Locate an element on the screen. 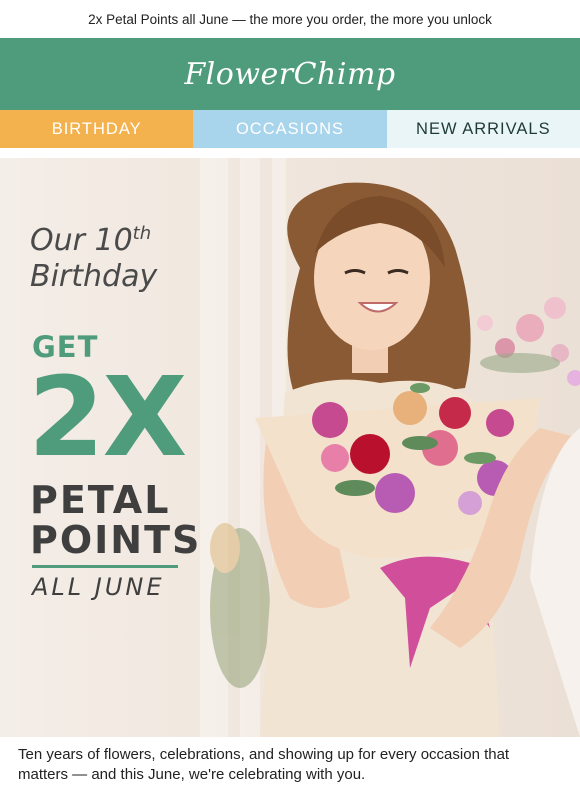  promo-divider is located at coordinates (105, 566).